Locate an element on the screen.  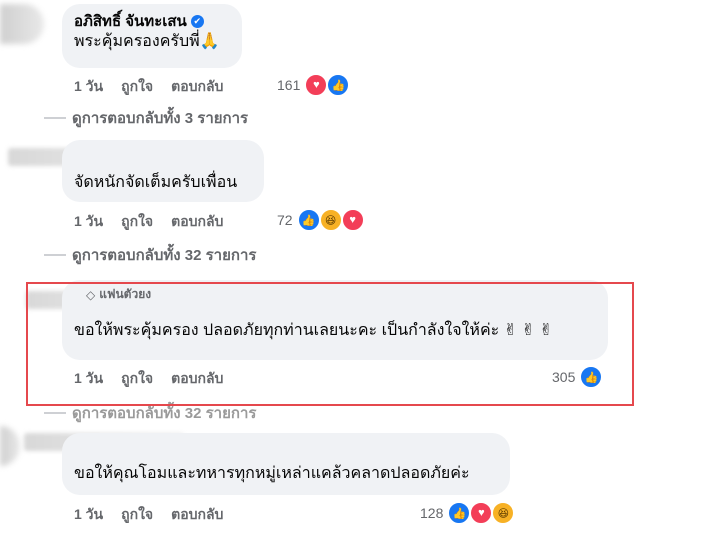
comment-bubble: อภิสิทธิ์ จันทะเสน ✔ พระคุ้มครองครับพี่🙏 is located at coordinates (152, 36).